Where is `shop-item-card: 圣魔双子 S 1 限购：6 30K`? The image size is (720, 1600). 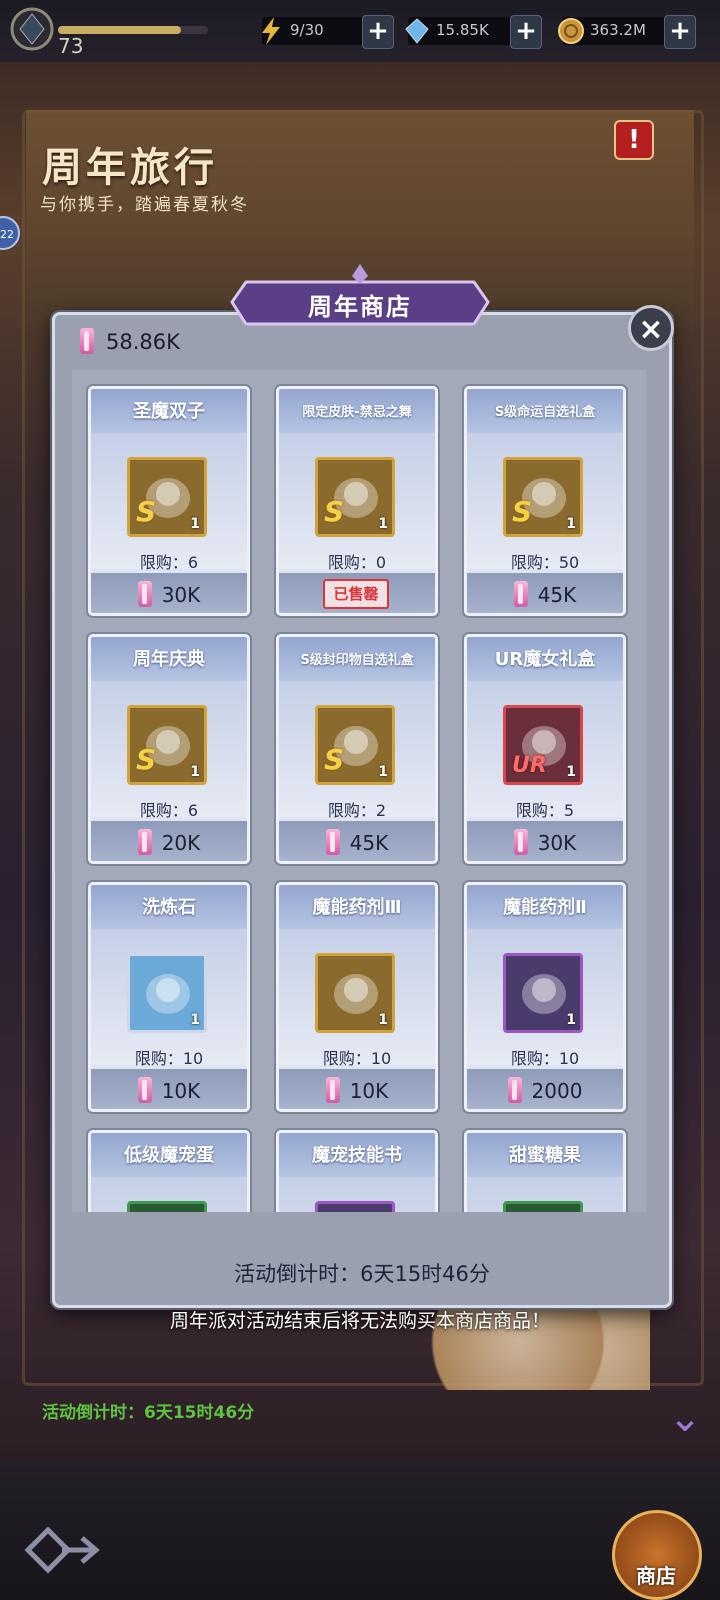
shop-item-card: 圣魔双子 S 1 限购：6 30K is located at coordinates (169, 501).